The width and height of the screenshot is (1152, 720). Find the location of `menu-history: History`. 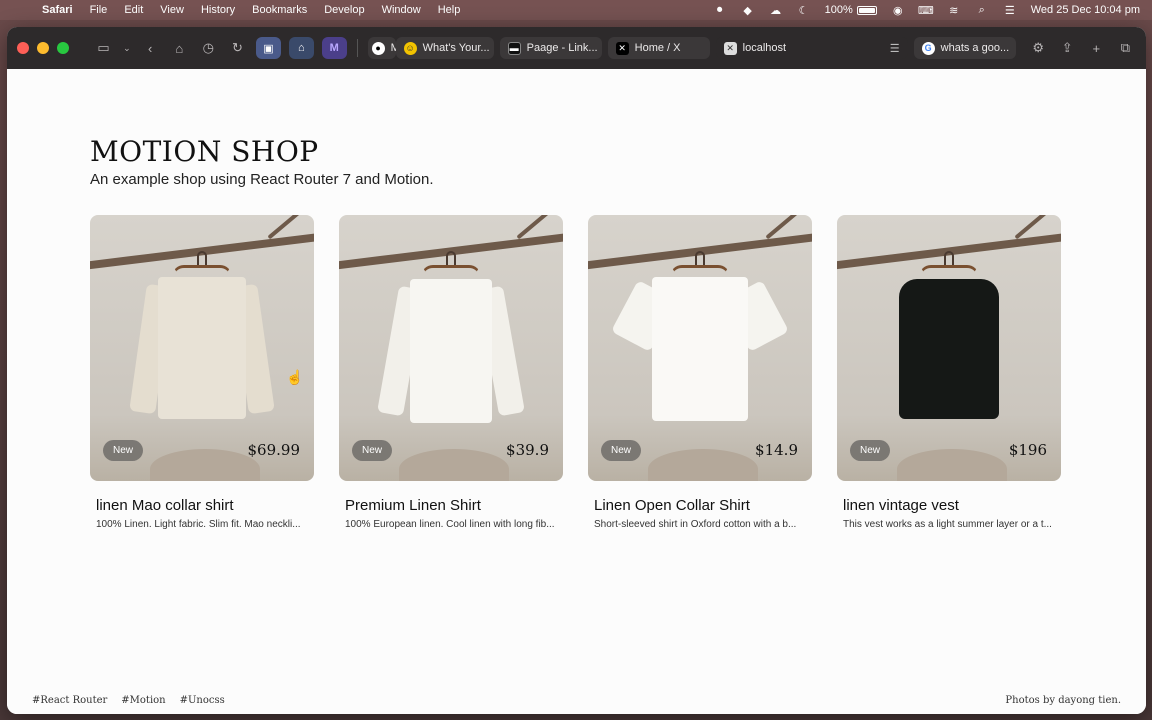

menu-history: History is located at coordinates (218, 10).